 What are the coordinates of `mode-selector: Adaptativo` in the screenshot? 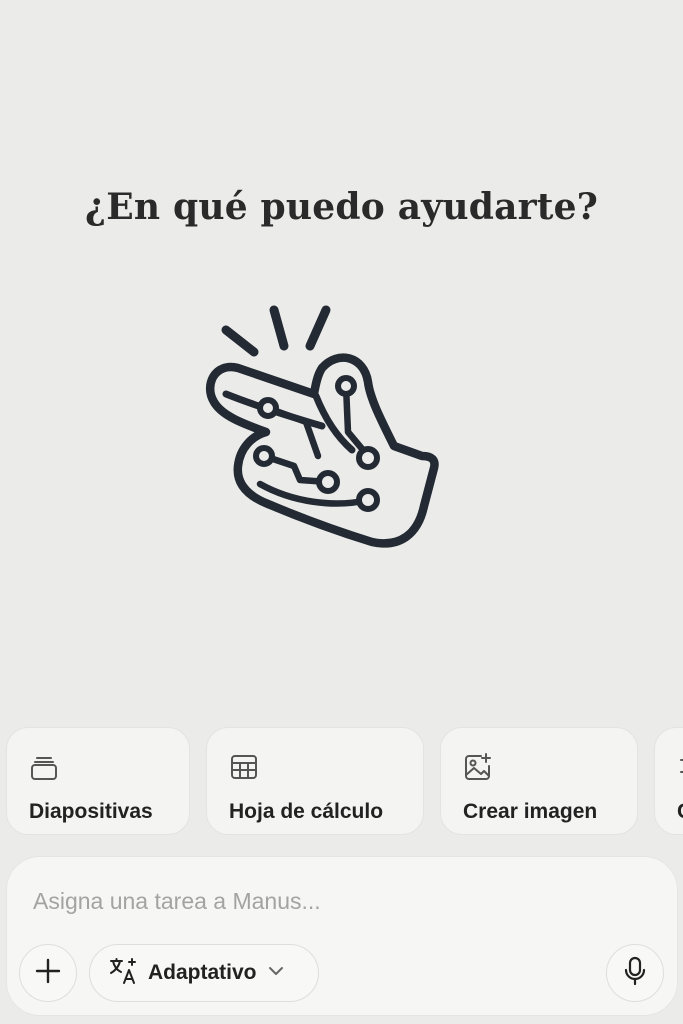 It's located at (204, 973).